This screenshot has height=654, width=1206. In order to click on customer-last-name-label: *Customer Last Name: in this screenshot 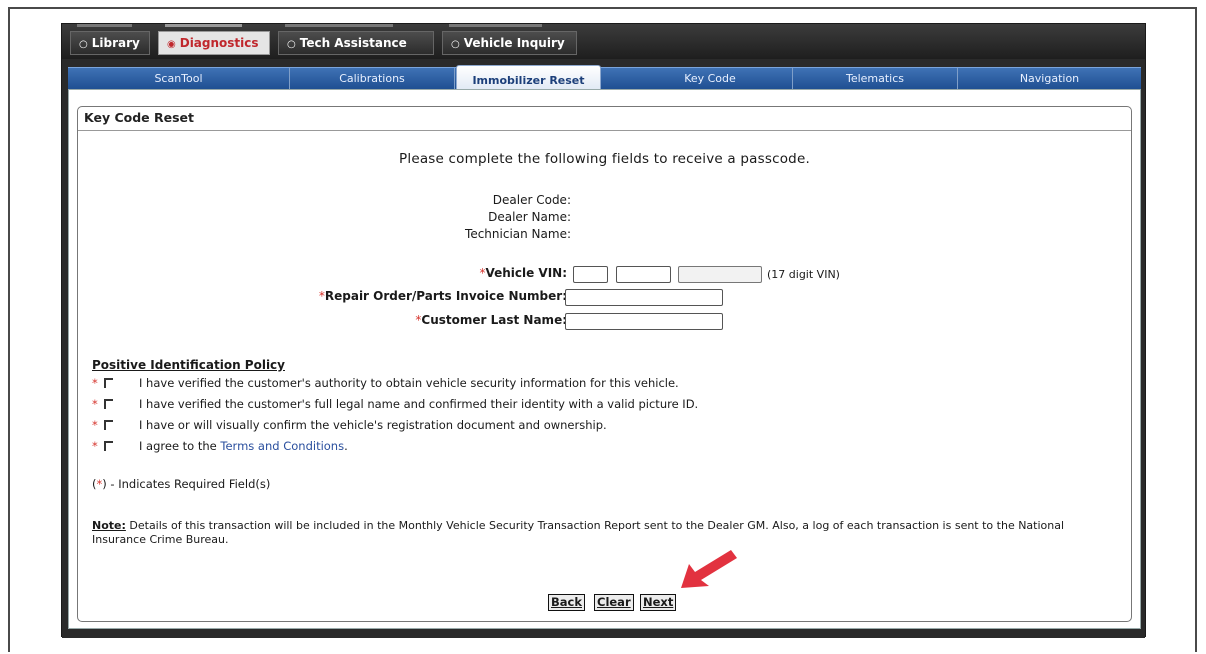, I will do `click(491, 320)`.